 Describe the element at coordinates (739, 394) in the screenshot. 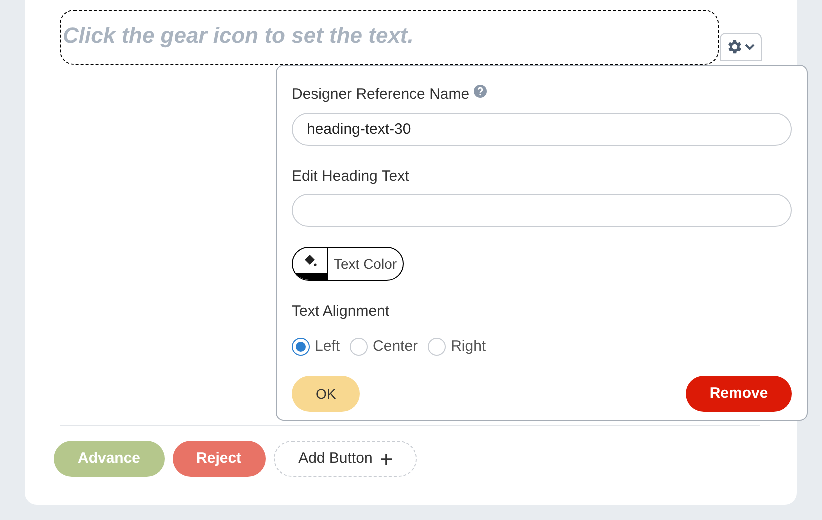

I see `remove-button: Remove` at that location.